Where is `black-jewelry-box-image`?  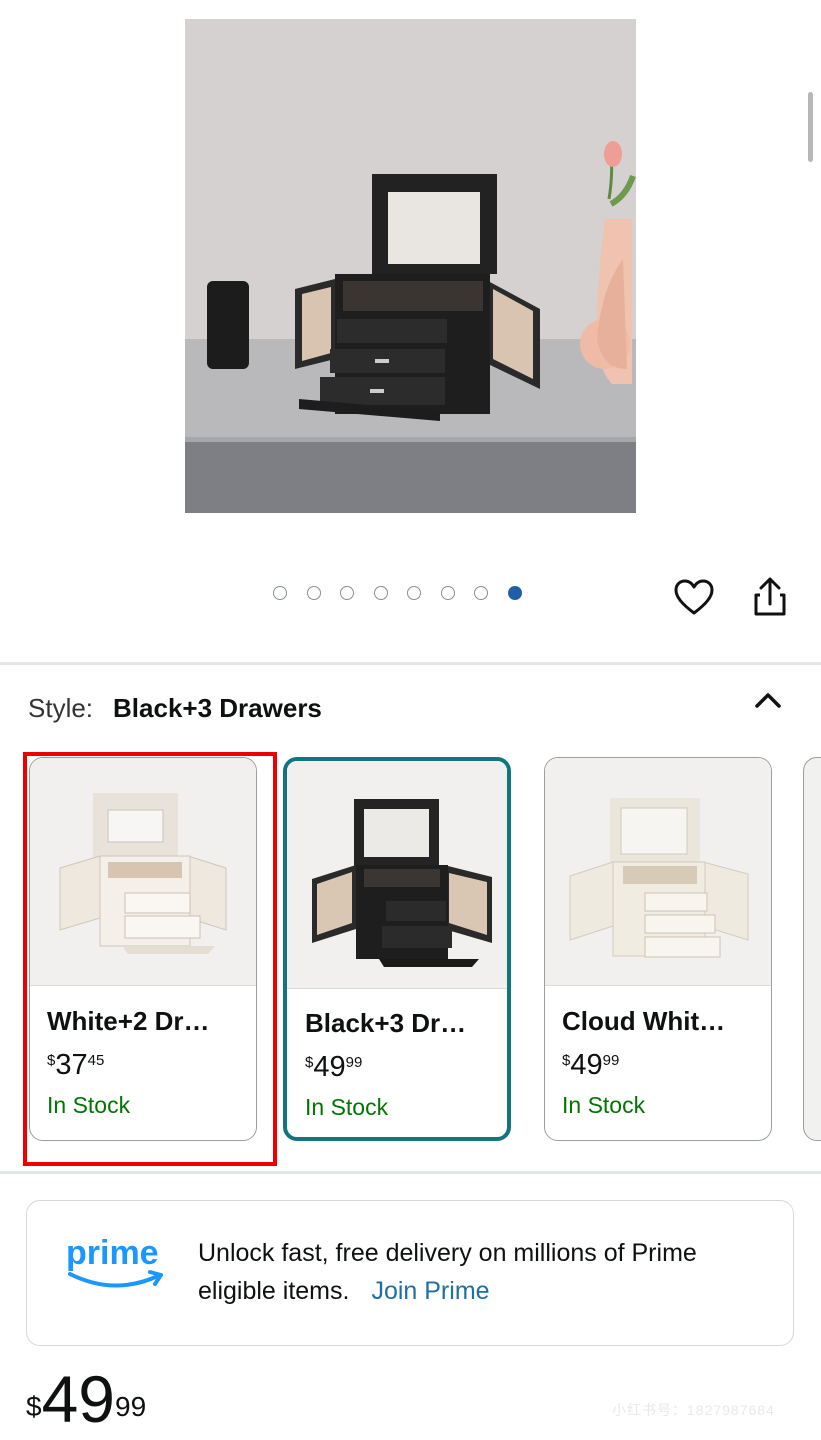 black-jewelry-box-image is located at coordinates (397, 874).